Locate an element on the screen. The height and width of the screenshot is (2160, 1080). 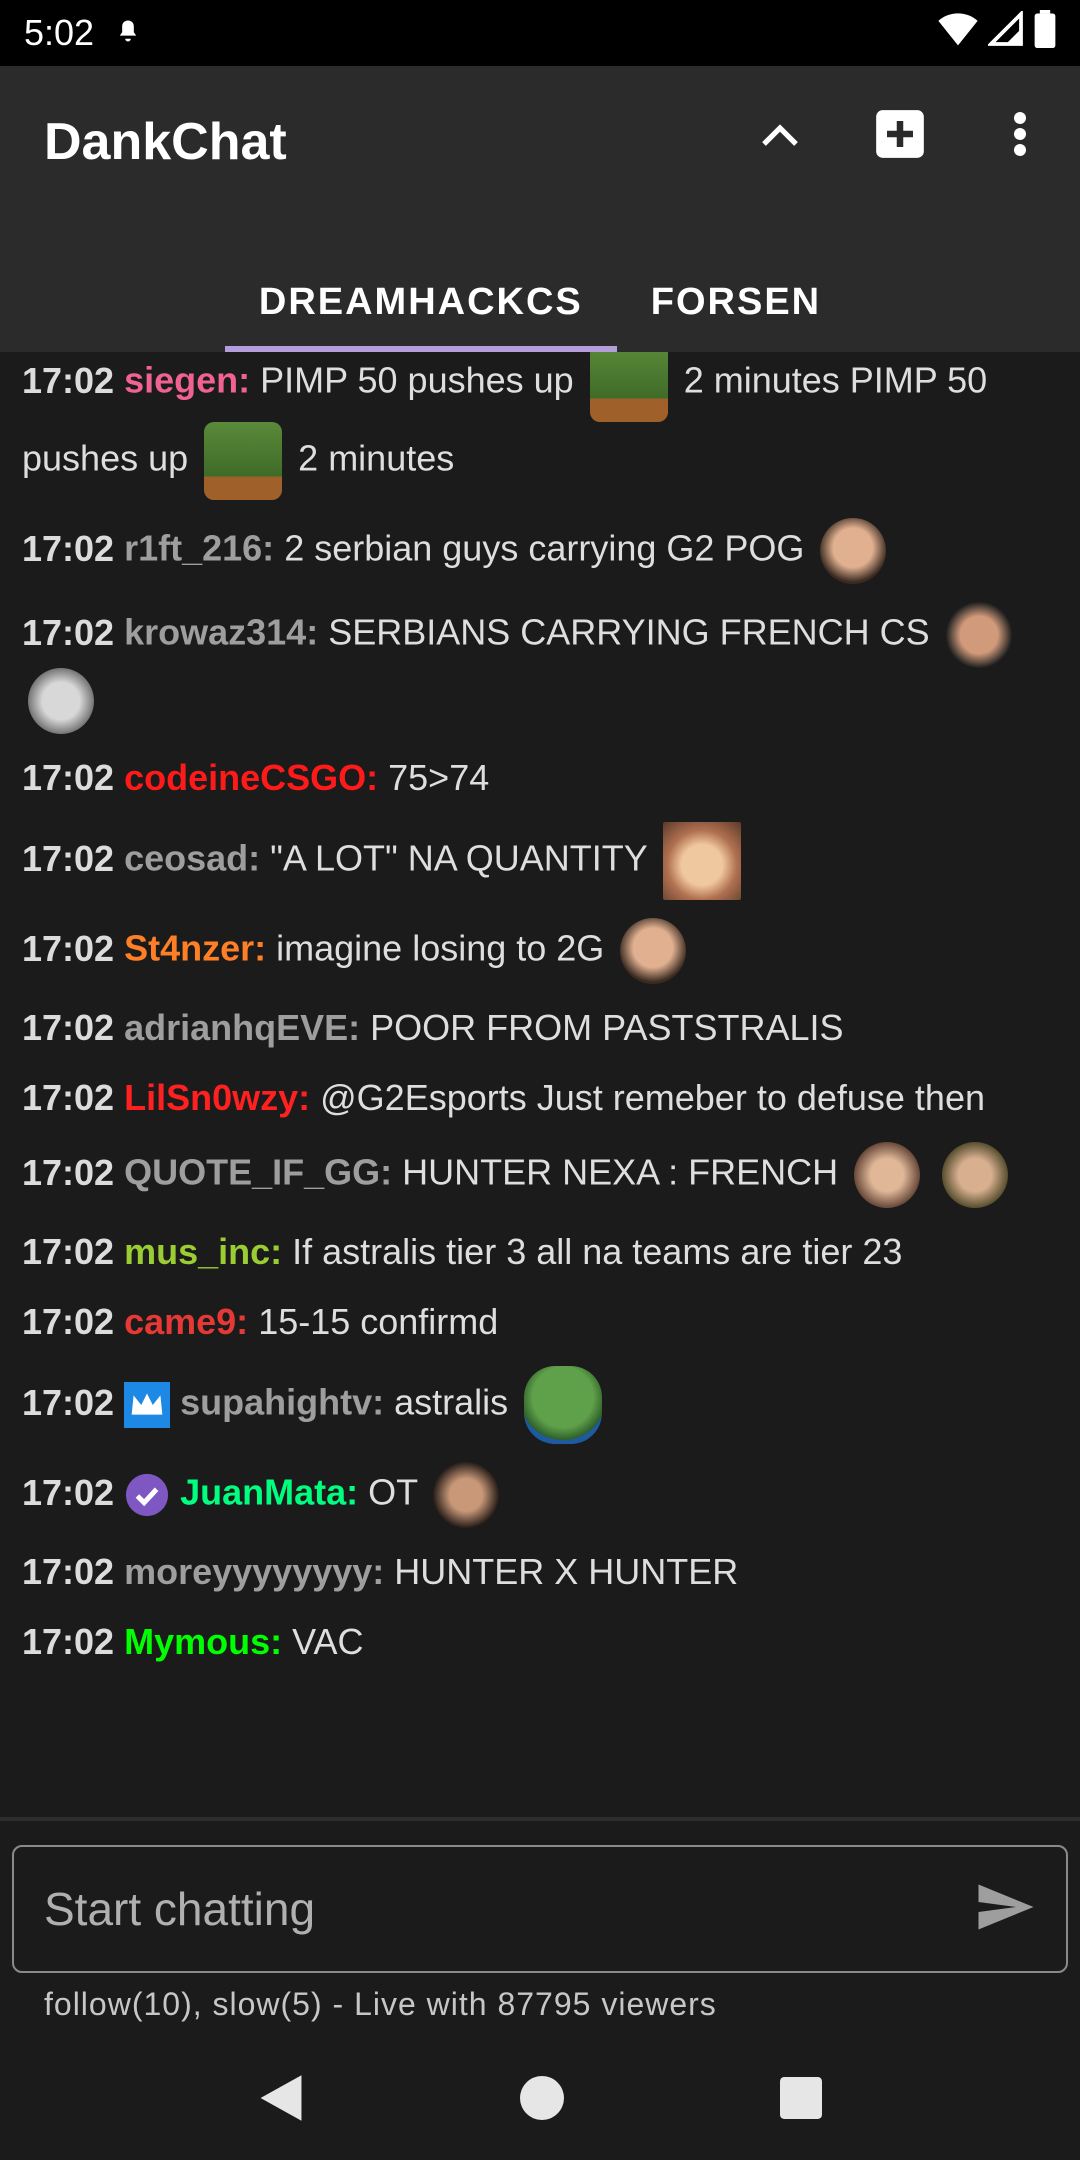
system-navbar is located at coordinates (540, 2100).